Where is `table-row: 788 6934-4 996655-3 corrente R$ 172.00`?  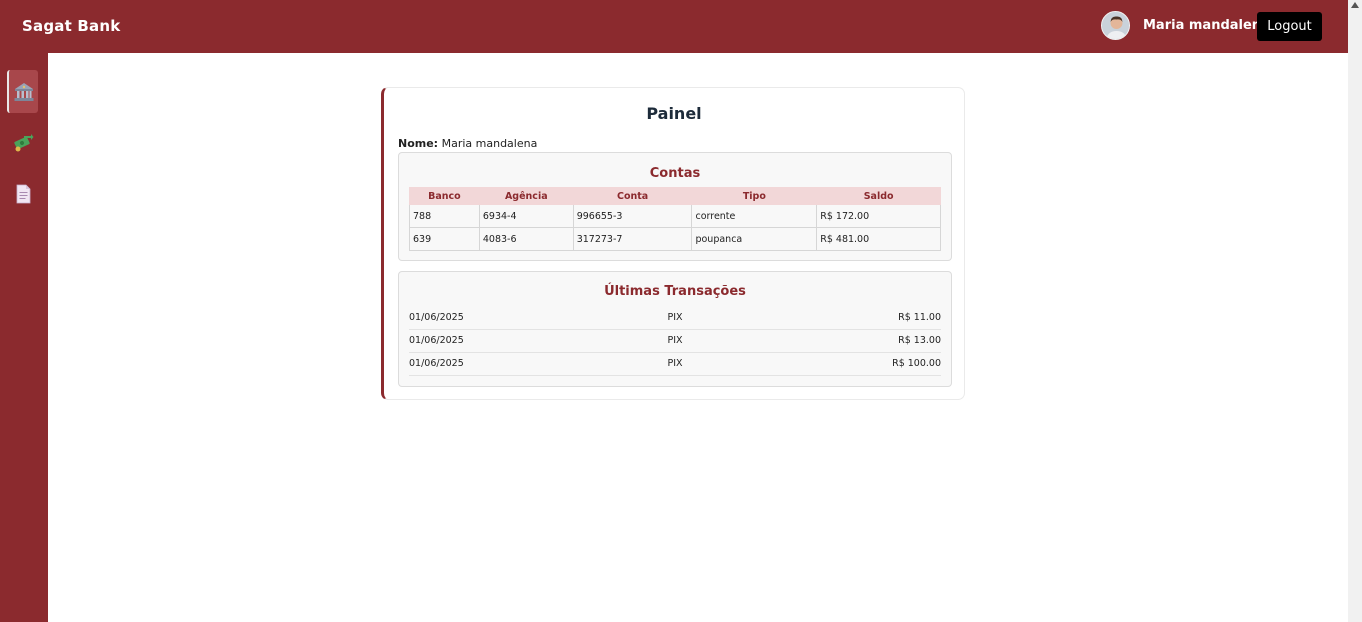
table-row: 788 6934-4 996655-3 corrente R$ 172.00 is located at coordinates (675, 216).